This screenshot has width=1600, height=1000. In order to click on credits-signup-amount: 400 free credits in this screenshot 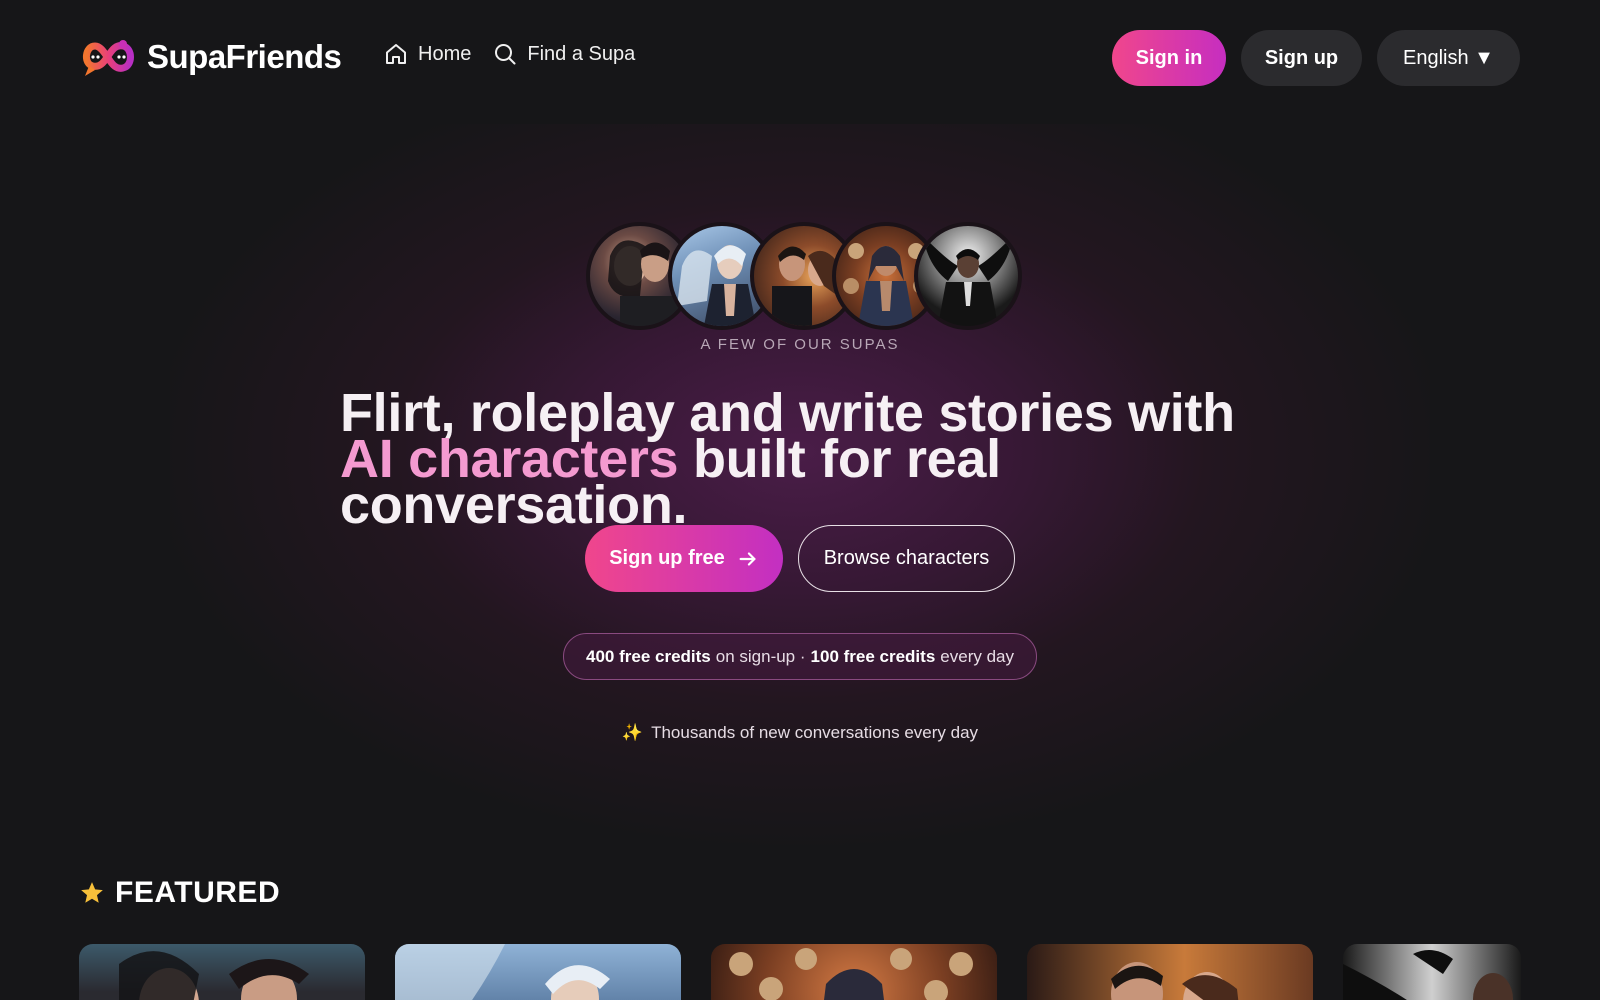, I will do `click(648, 656)`.